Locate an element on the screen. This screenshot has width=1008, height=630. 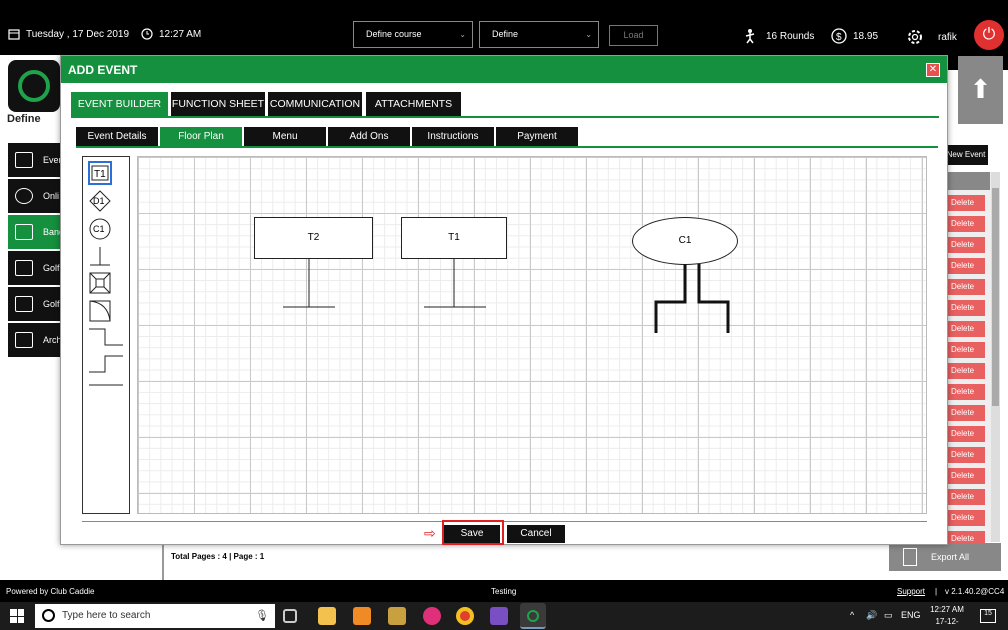
chrome-icon is located at coordinates (465, 616).